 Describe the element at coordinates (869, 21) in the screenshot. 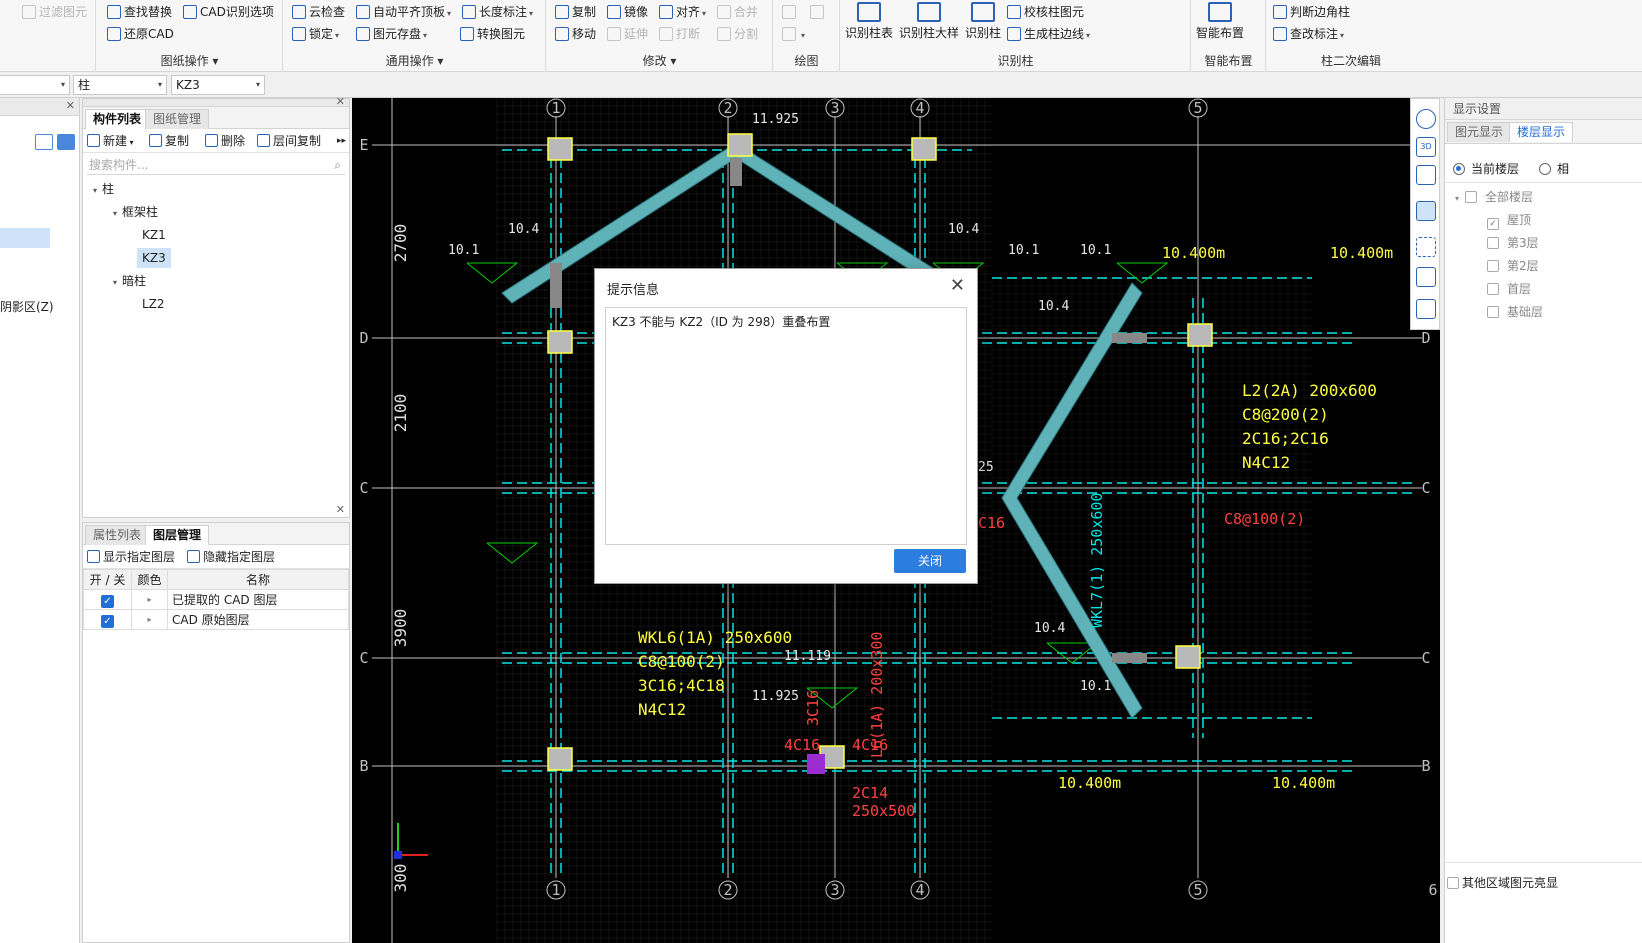

I see `id-col-table-button: 识别柱表` at that location.